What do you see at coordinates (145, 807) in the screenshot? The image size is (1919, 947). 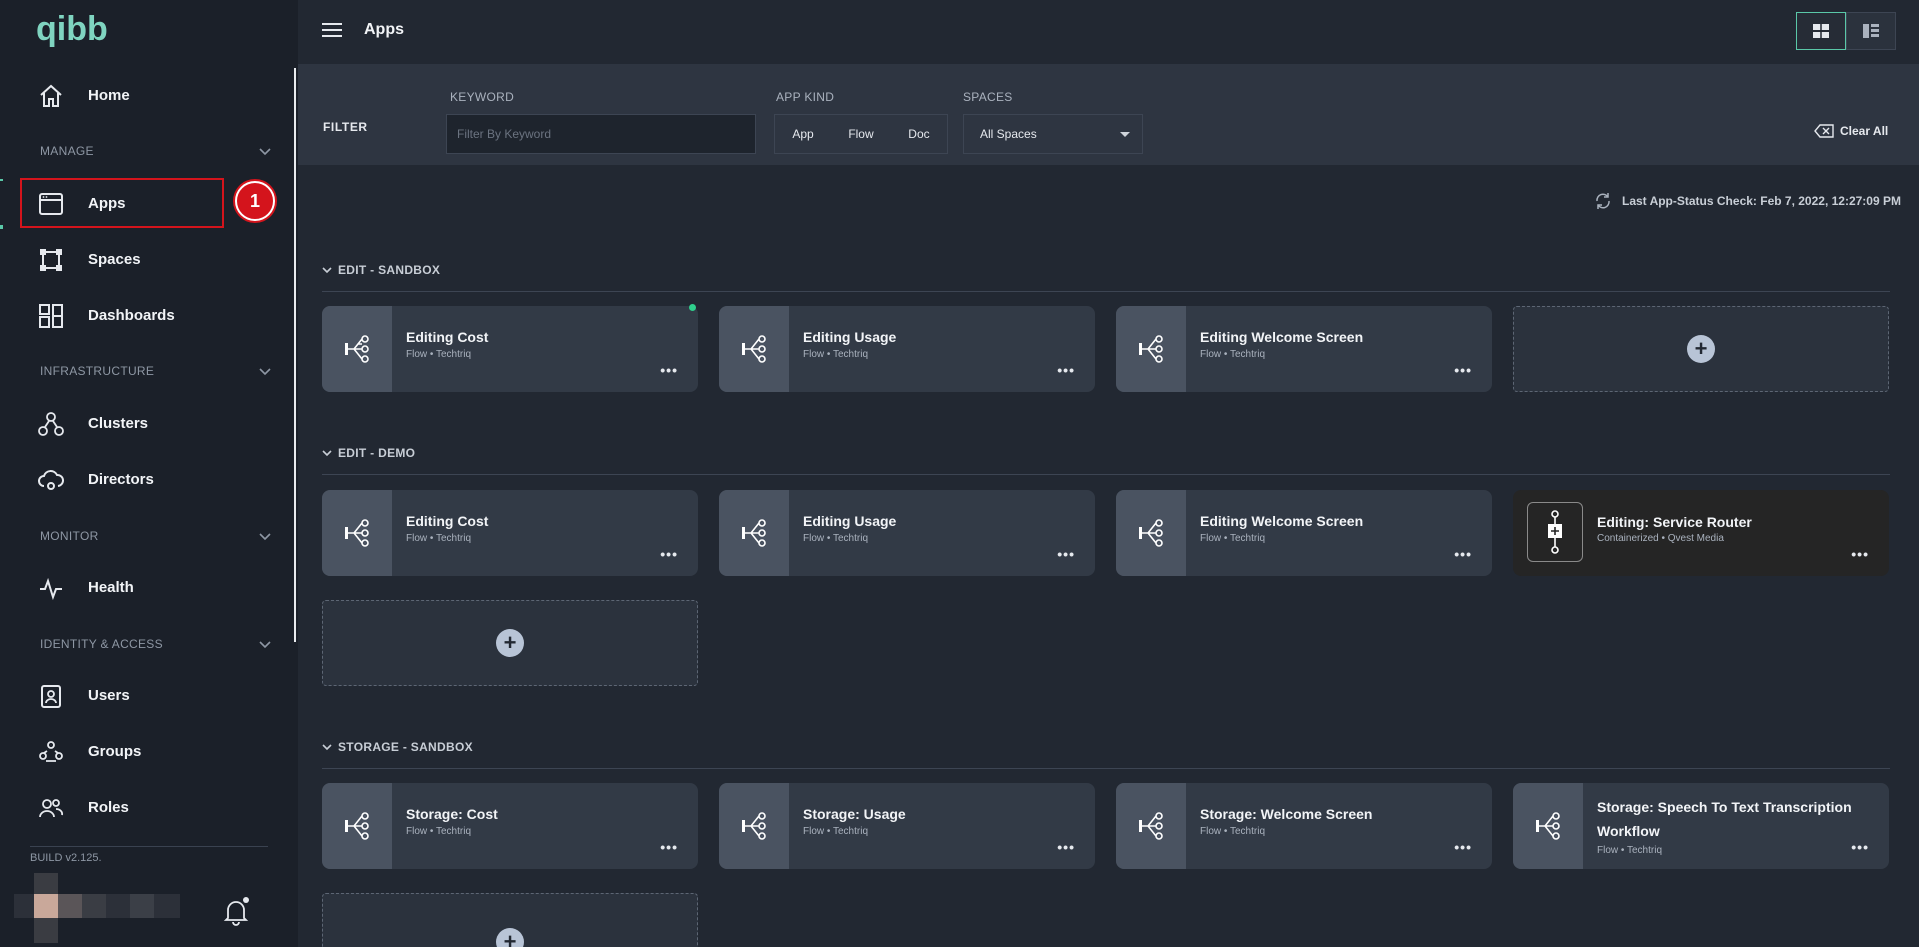 I see `sidebar-item-roles: Roles` at bounding box center [145, 807].